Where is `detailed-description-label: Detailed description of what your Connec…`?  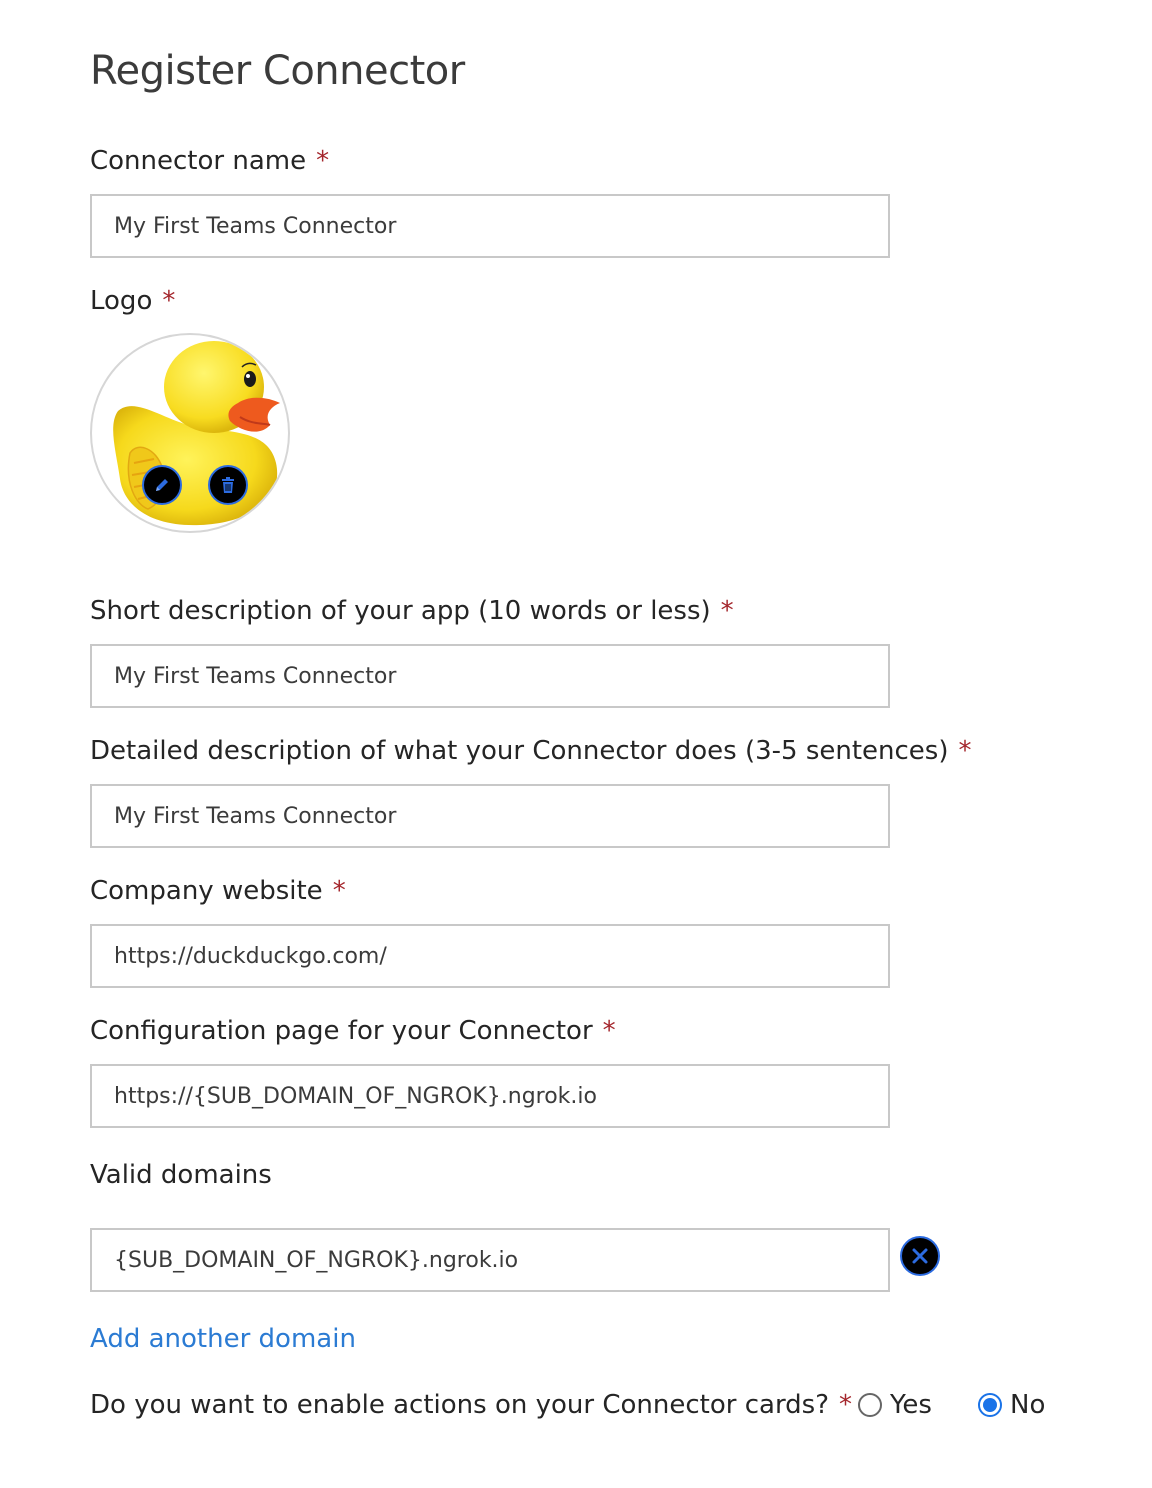 detailed-description-label: Detailed description of what your Connec… is located at coordinates (531, 751).